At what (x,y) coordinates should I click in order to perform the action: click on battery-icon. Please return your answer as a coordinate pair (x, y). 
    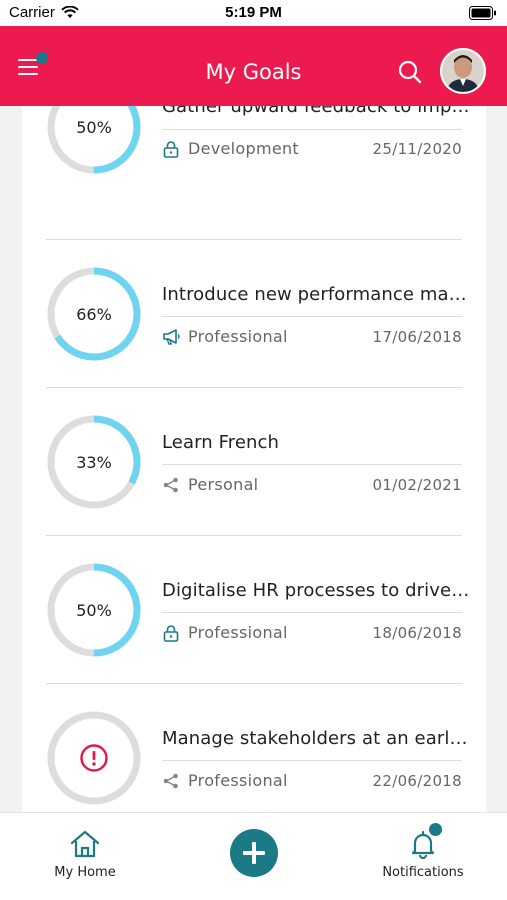
    Looking at the image, I should click on (483, 15).